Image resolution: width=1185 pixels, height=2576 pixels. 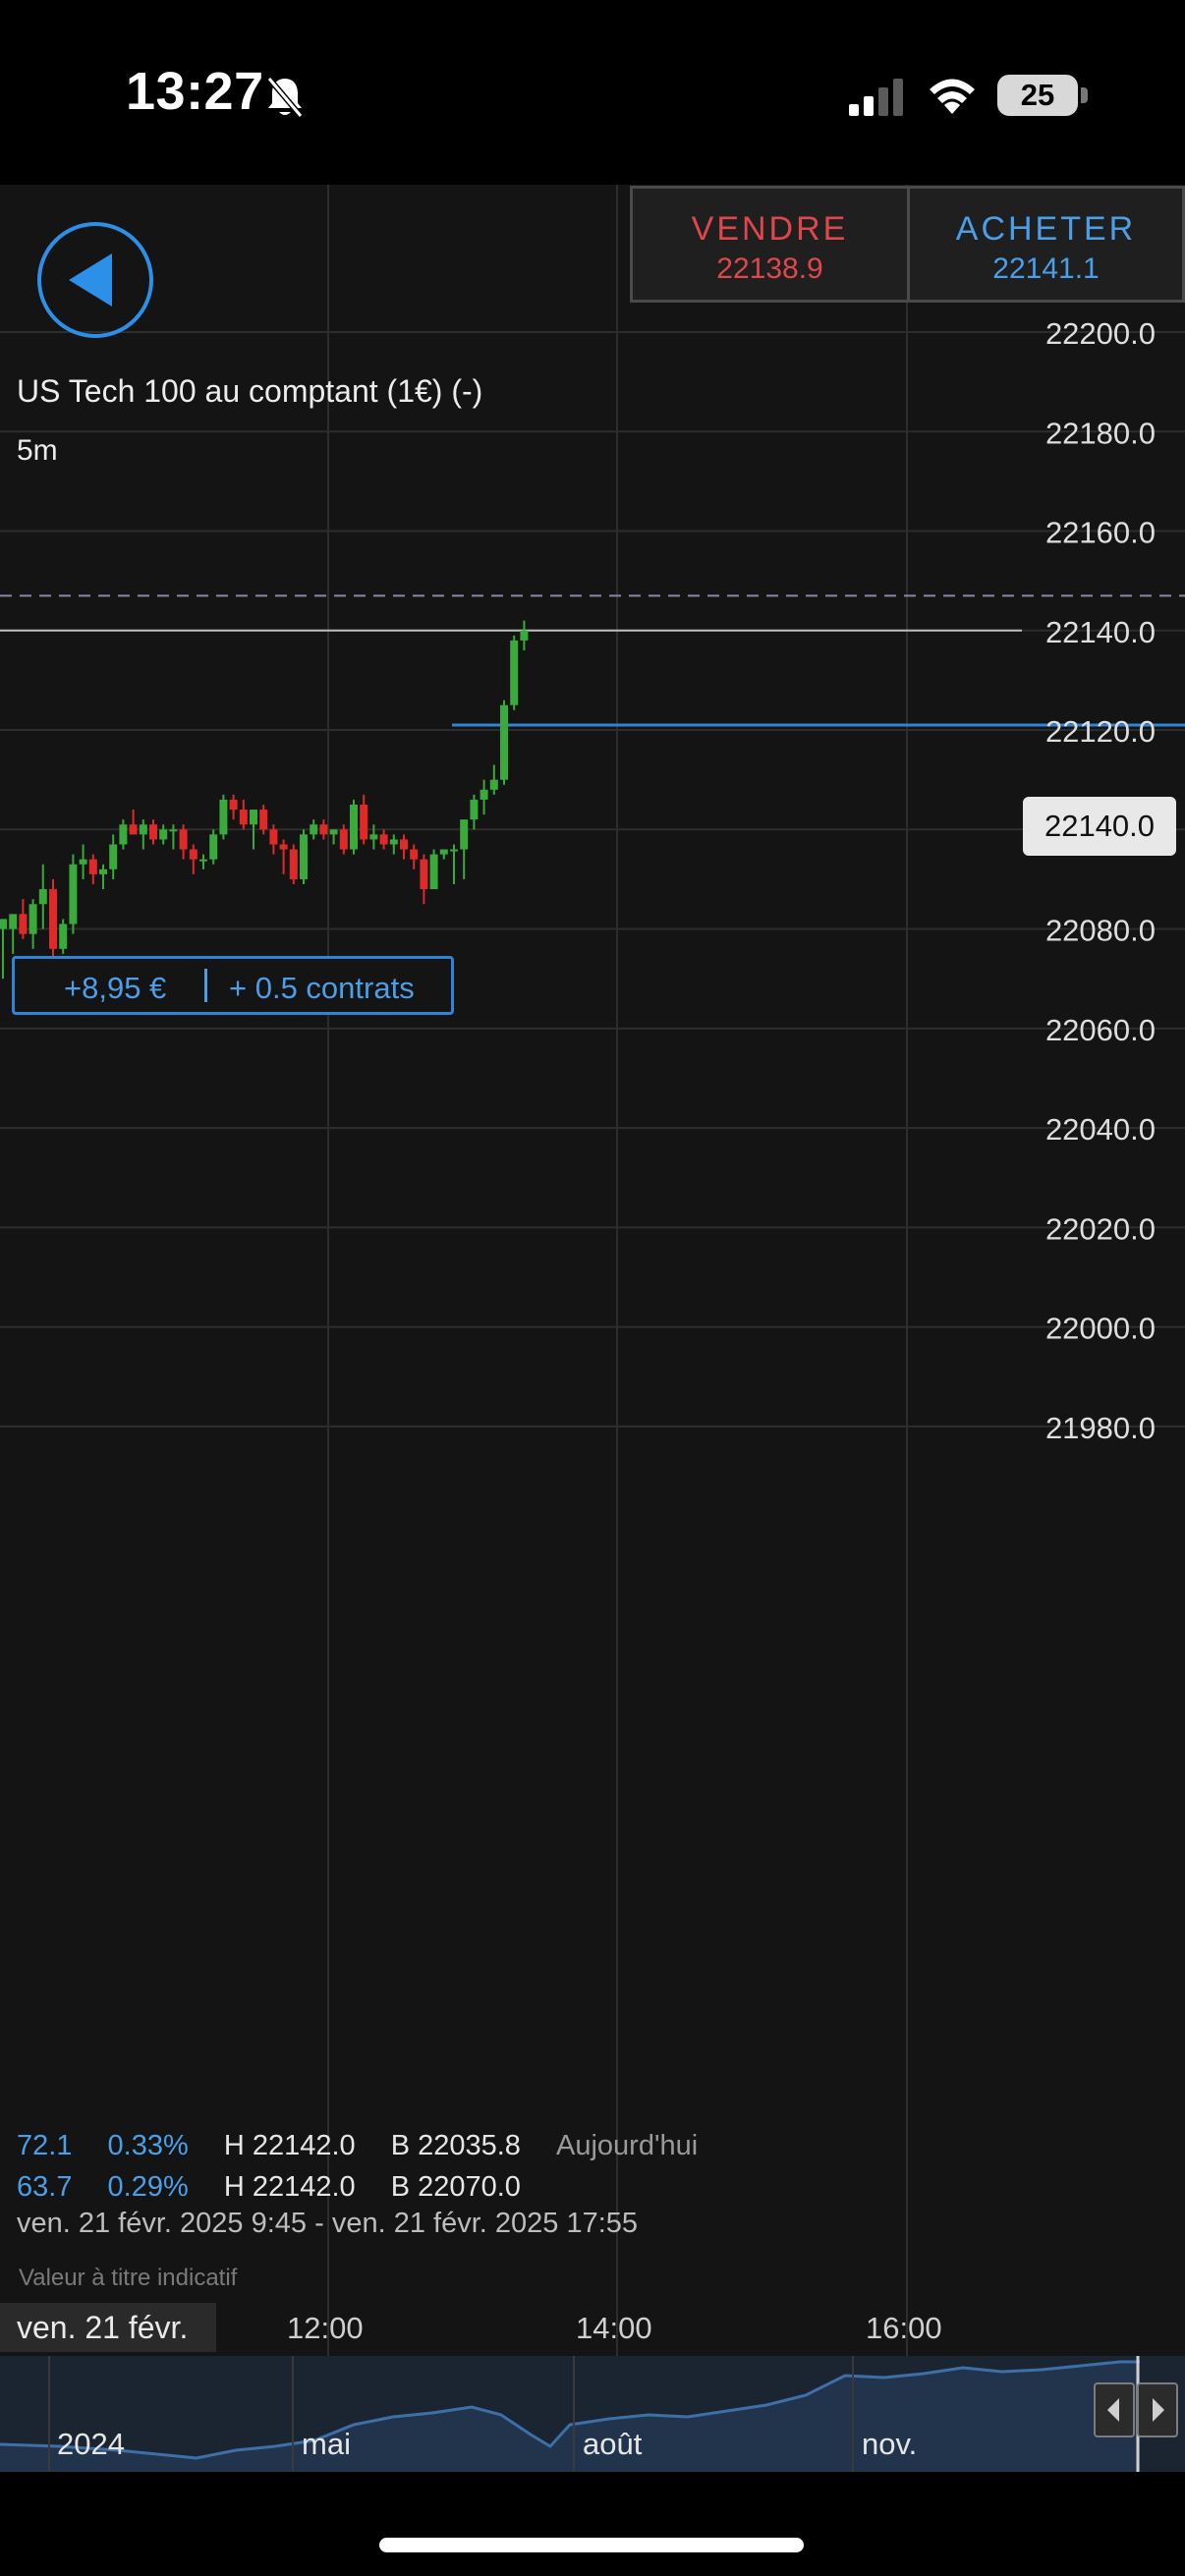 What do you see at coordinates (627, 2145) in the screenshot?
I see `stat-period: Aujourd'hui` at bounding box center [627, 2145].